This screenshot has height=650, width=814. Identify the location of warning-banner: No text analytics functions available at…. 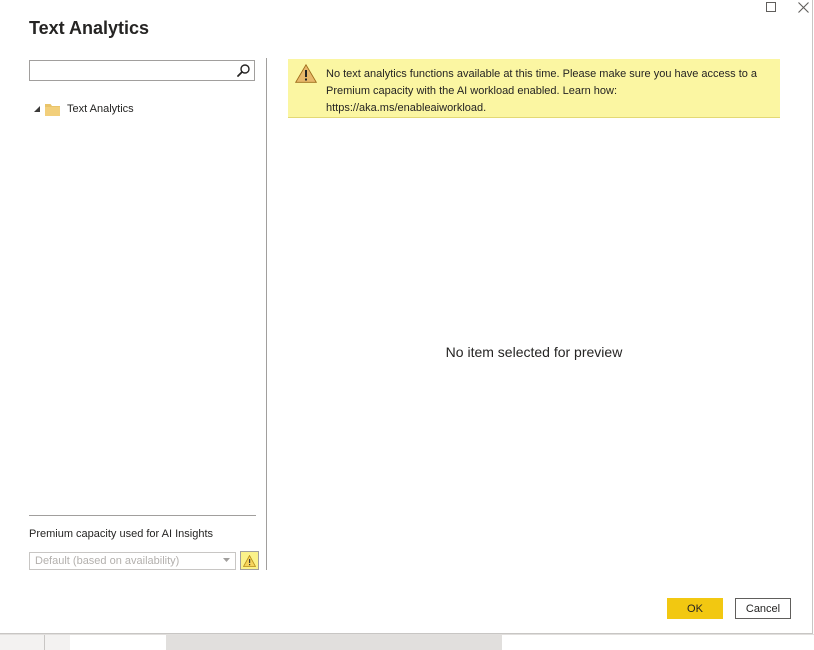
(534, 88).